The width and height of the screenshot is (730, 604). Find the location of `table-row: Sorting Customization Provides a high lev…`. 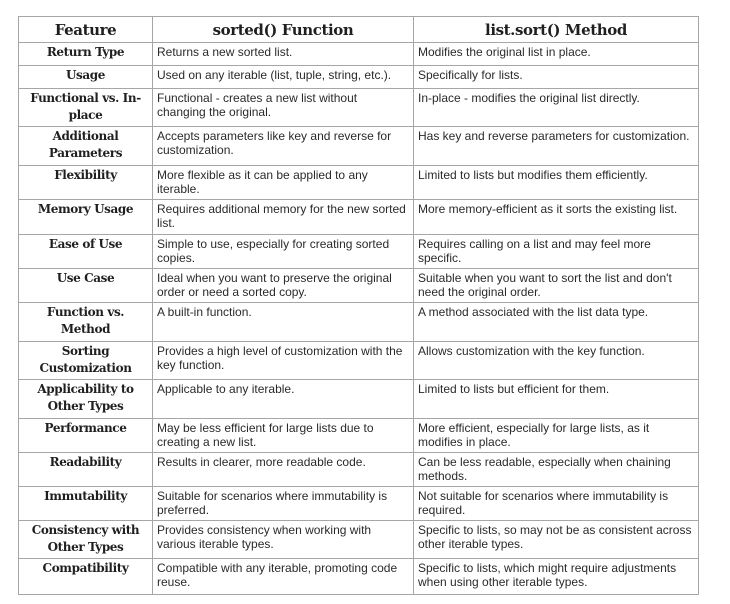

table-row: Sorting Customization Provides a high lev… is located at coordinates (358, 360).